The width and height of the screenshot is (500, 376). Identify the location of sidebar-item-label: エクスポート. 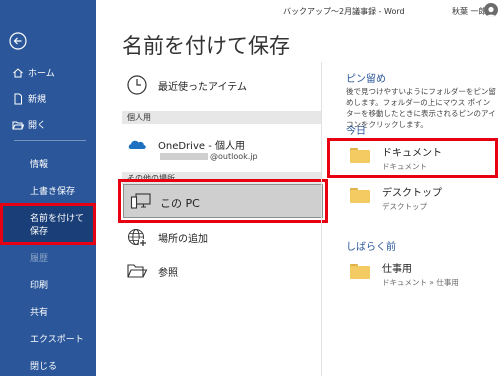
(57, 340).